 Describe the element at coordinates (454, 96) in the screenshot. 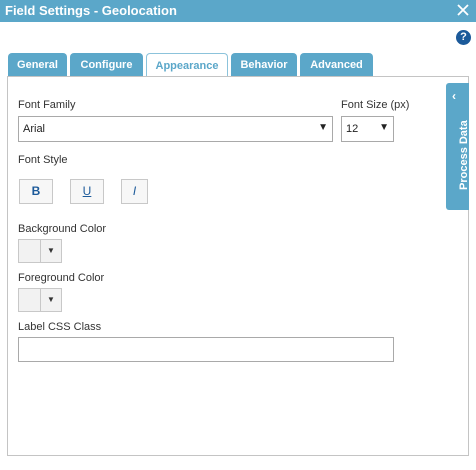

I see `chevron-left-icon: ‹` at that location.